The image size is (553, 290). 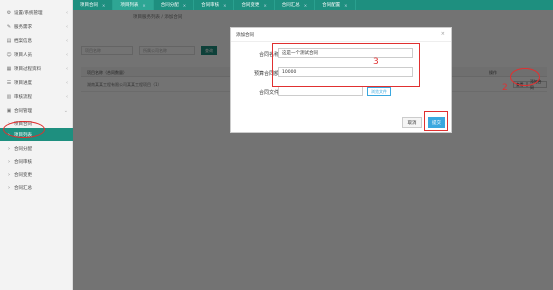 What do you see at coordinates (9, 110) in the screenshot?
I see `contract-icon: ▣` at bounding box center [9, 110].